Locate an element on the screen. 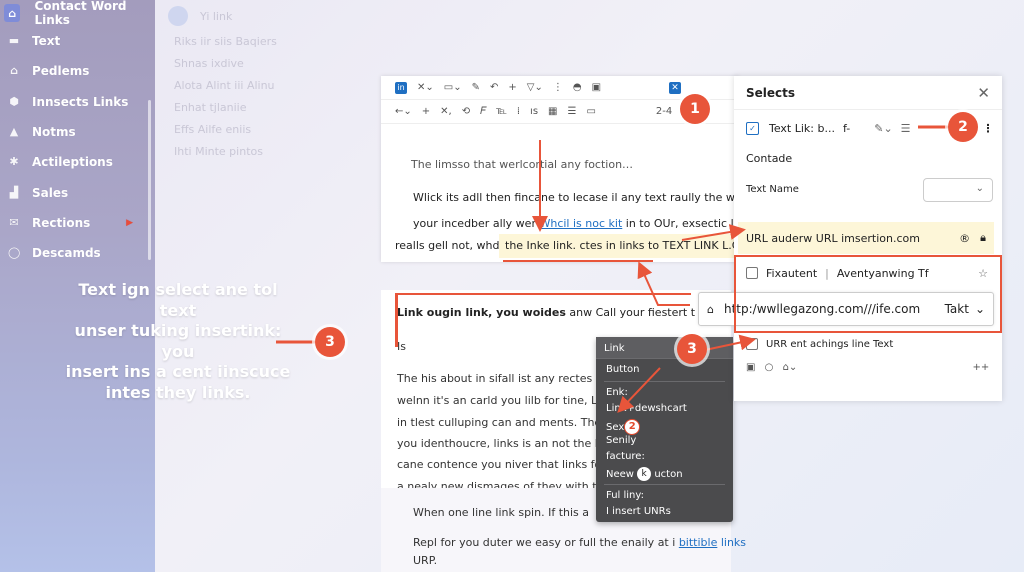 The image size is (1024, 572). plus-icon: + is located at coordinates (426, 111).